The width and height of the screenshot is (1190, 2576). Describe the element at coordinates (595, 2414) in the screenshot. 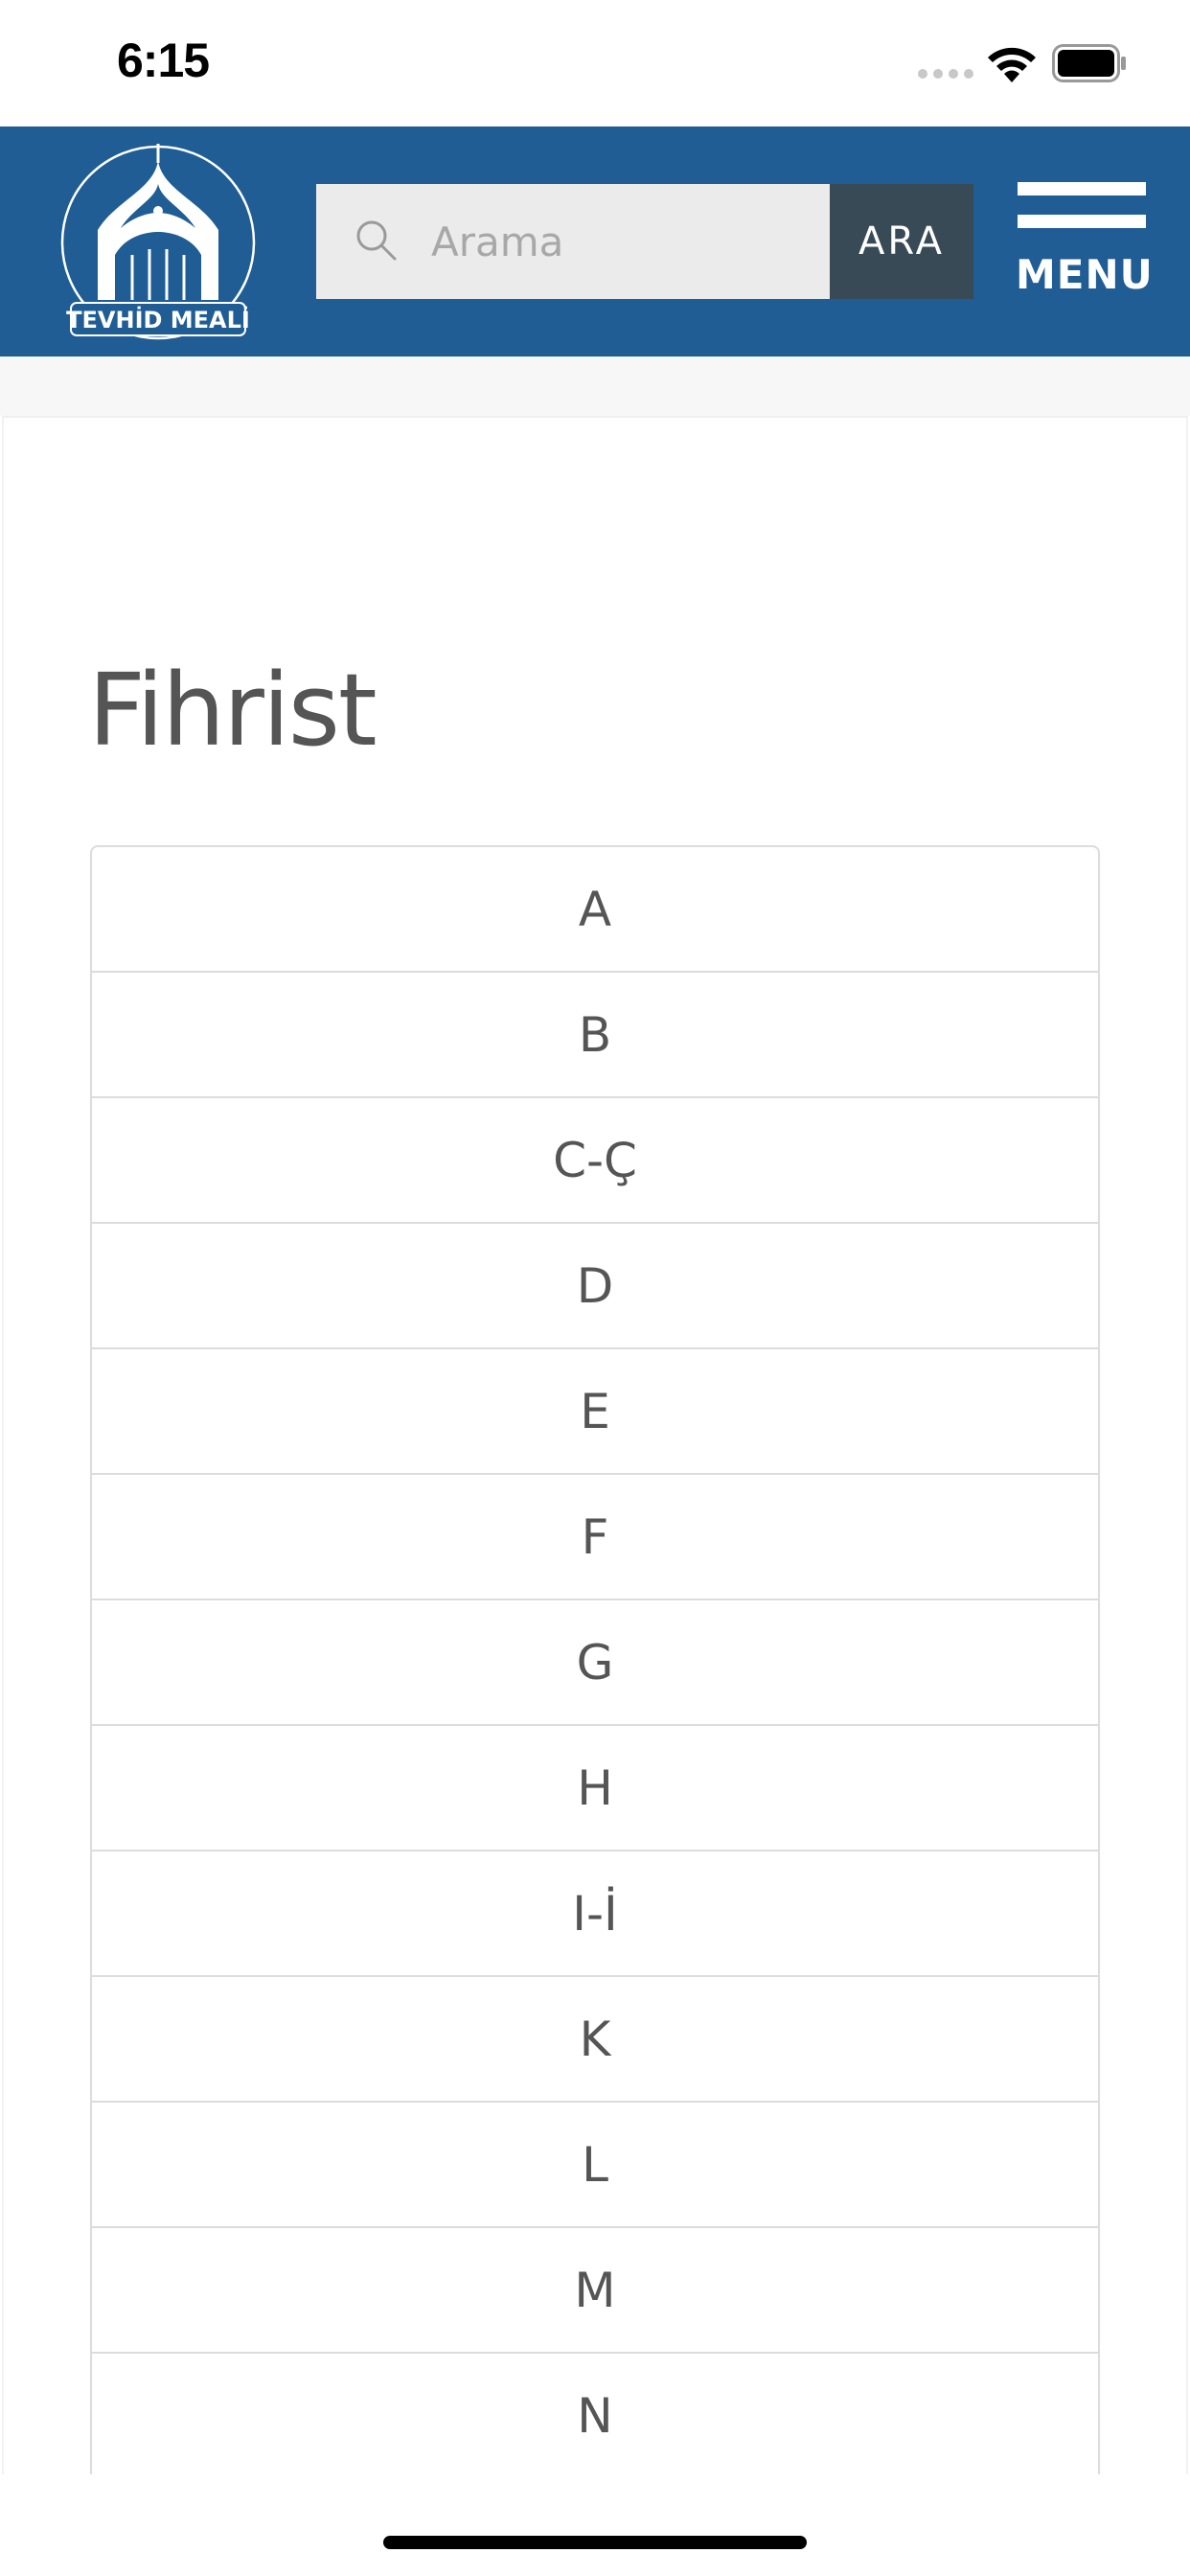

I see `index-item-n: N` at that location.